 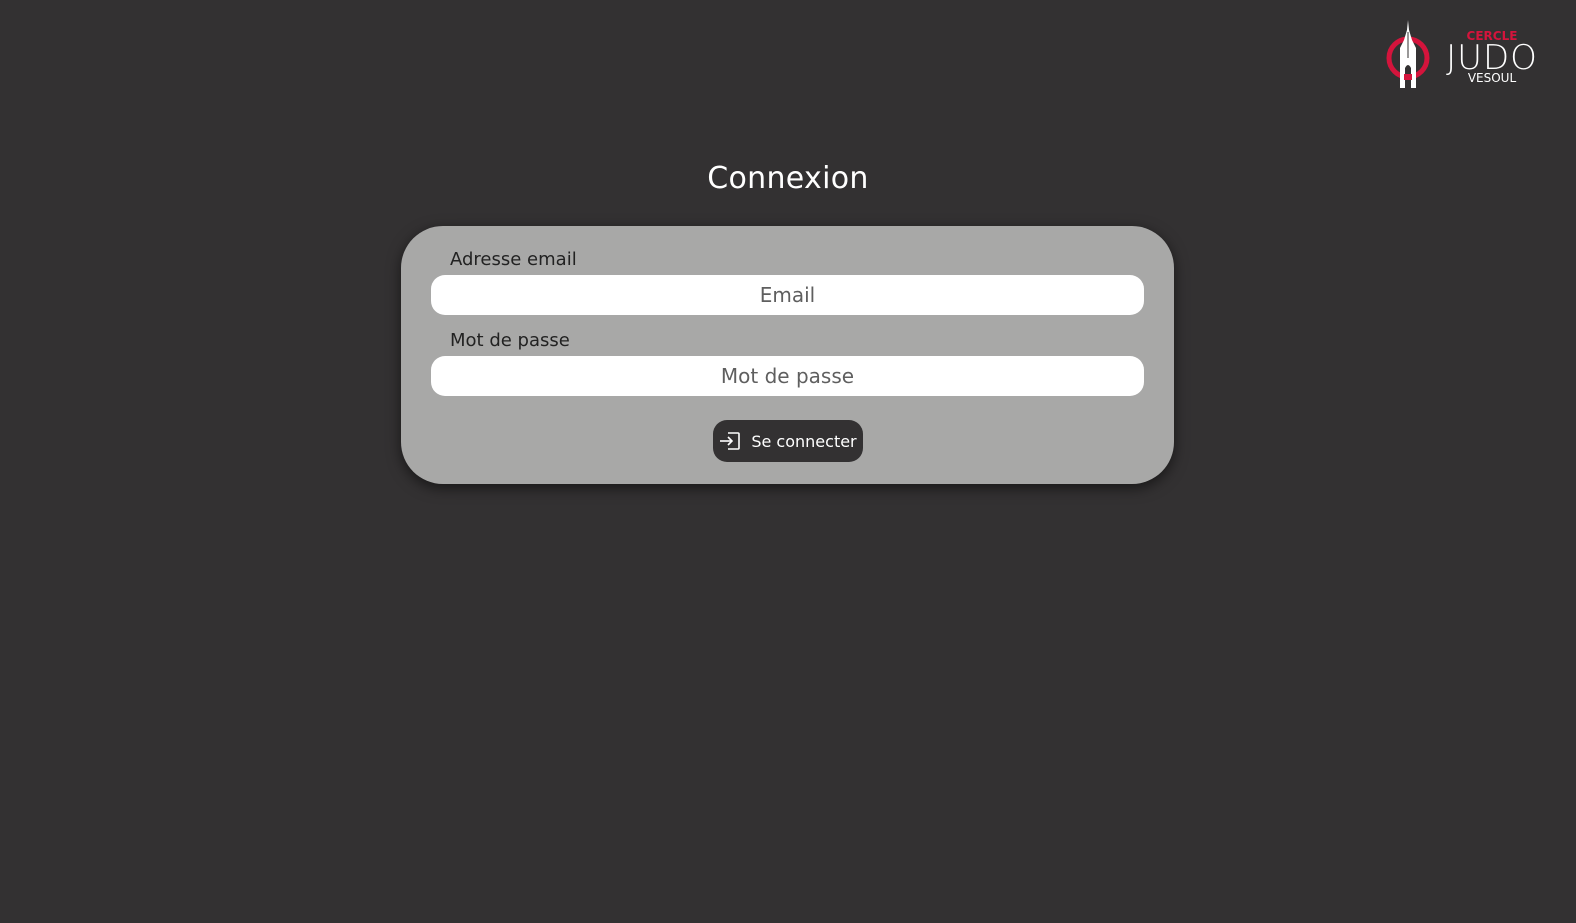 What do you see at coordinates (513, 259) in the screenshot?
I see `email-label: Adresse email` at bounding box center [513, 259].